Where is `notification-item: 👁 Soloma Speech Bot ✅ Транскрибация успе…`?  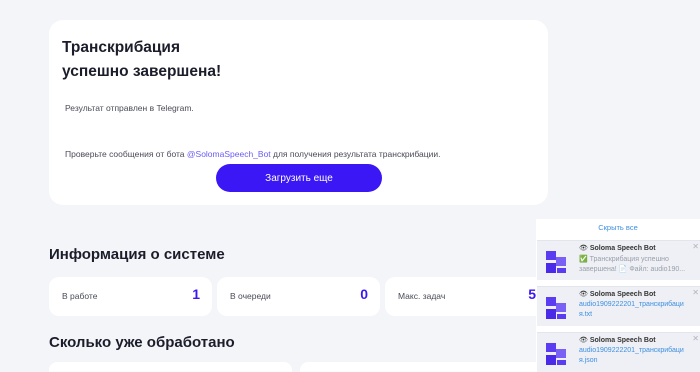
notification-item: 👁 Soloma Speech Bot ✅ Транскрибация успе… is located at coordinates (618, 260).